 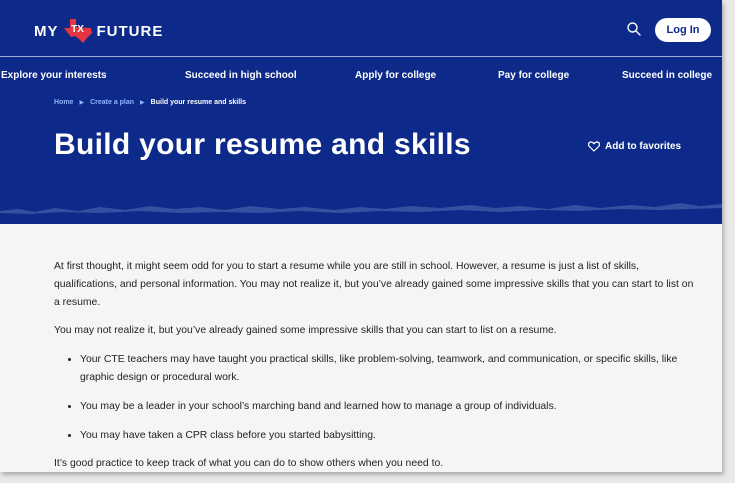 What do you see at coordinates (130, 31) in the screenshot?
I see `logo-text-future: FUTURE` at bounding box center [130, 31].